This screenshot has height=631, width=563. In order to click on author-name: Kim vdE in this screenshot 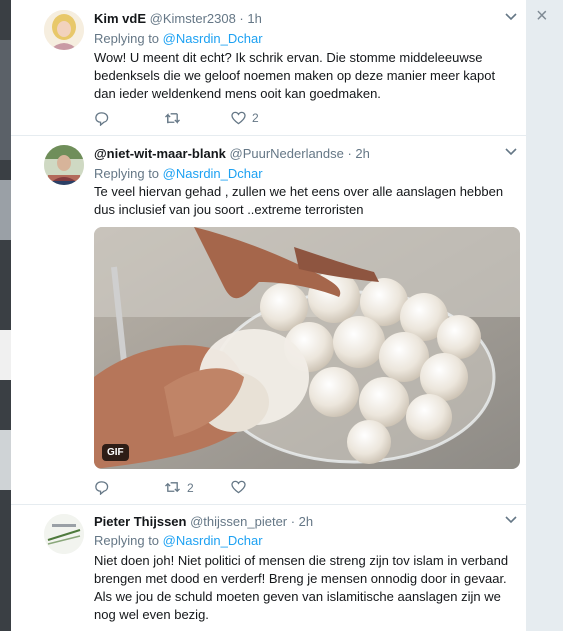, I will do `click(120, 18)`.